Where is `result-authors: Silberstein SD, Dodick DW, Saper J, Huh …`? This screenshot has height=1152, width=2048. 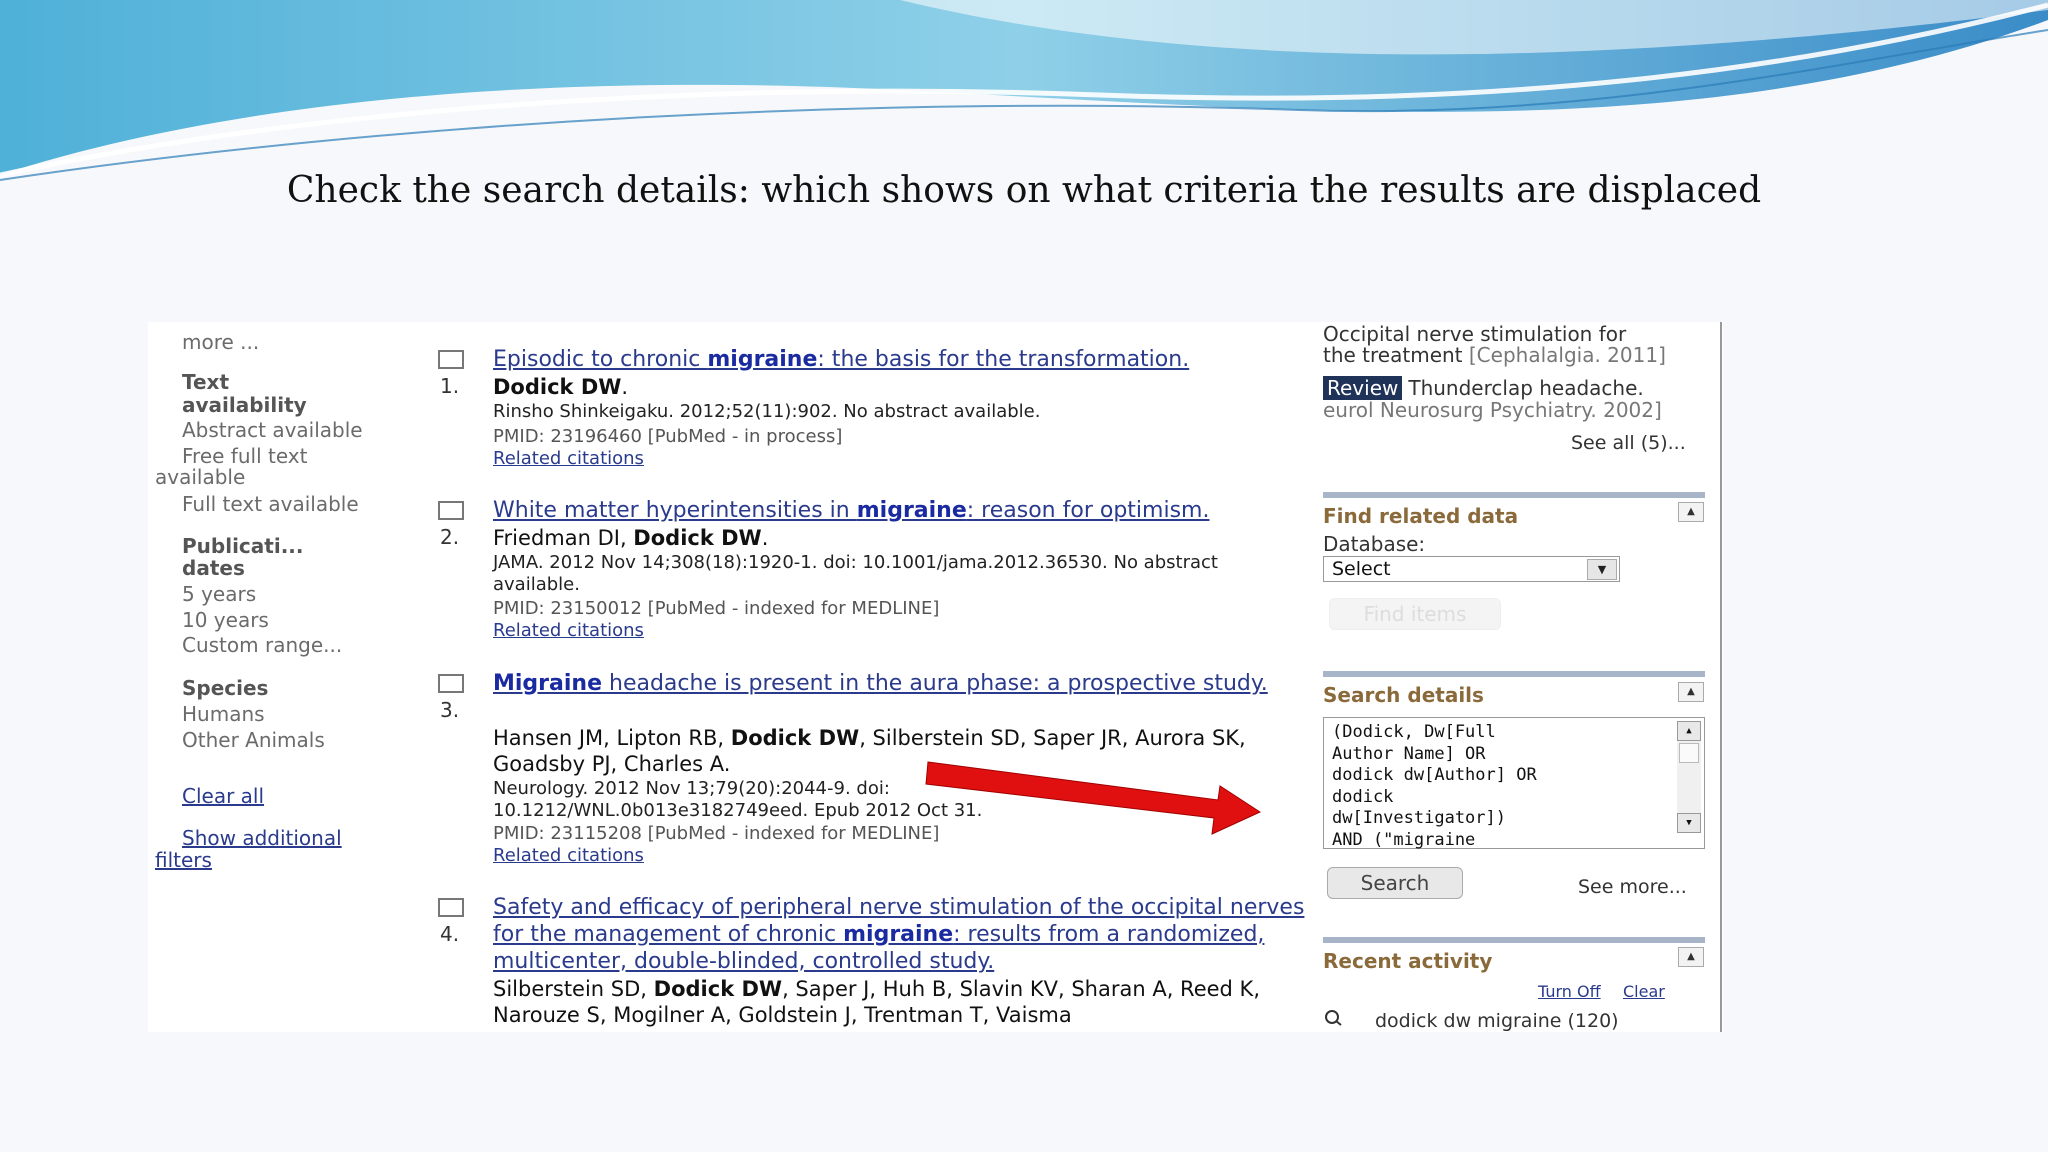
result-authors: Silberstein SD, Dodick DW, Saper J, Huh … is located at coordinates (876, 1002).